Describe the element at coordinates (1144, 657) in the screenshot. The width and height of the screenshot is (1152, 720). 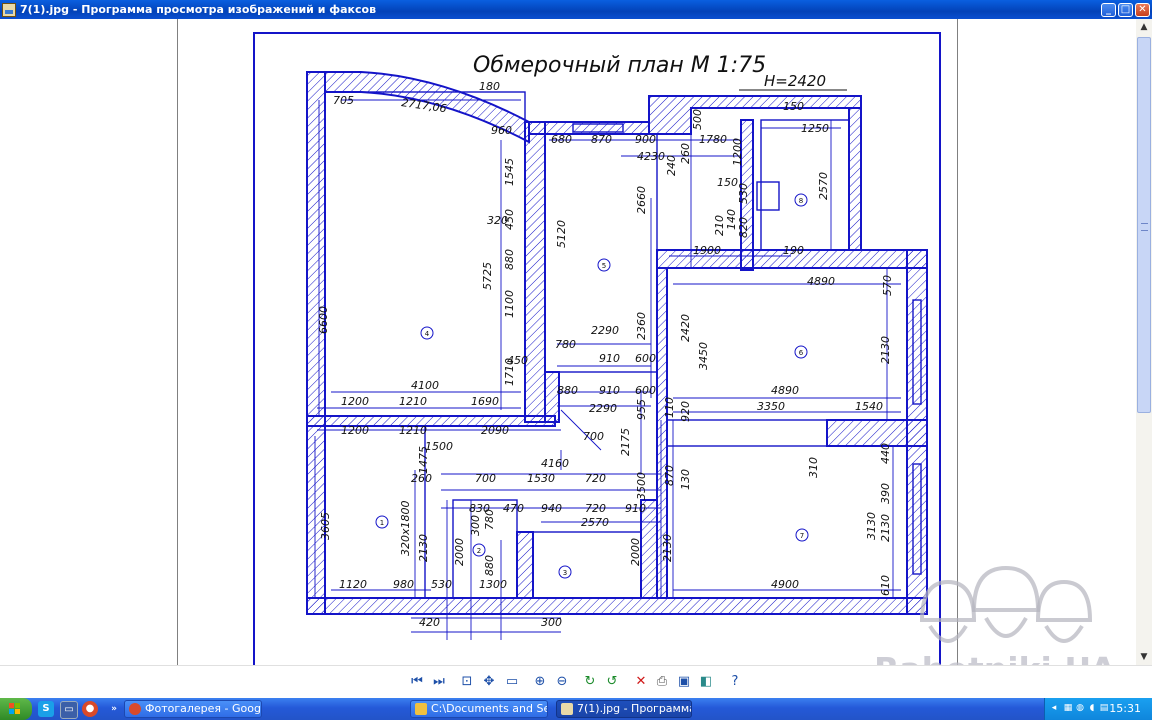
I see `scroll-down-arrow-icon: ▼` at that location.